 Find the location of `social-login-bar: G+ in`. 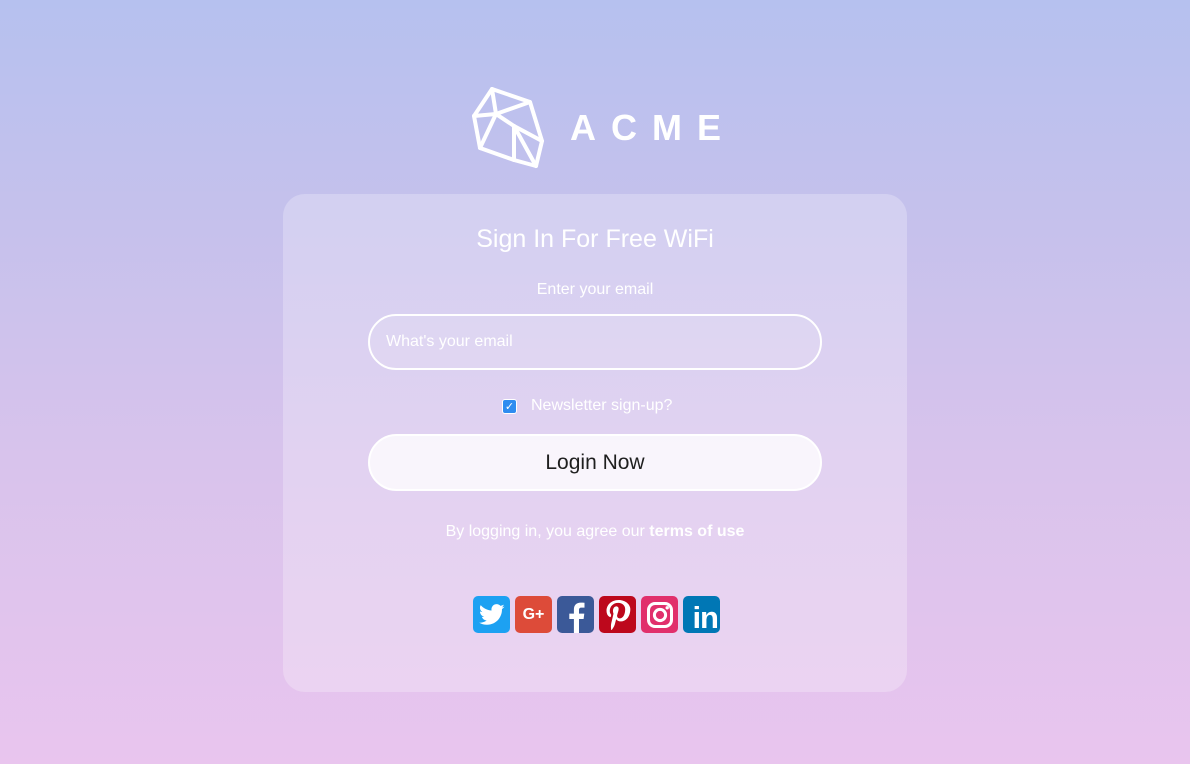

social-login-bar: G+ in is located at coordinates (596, 614).